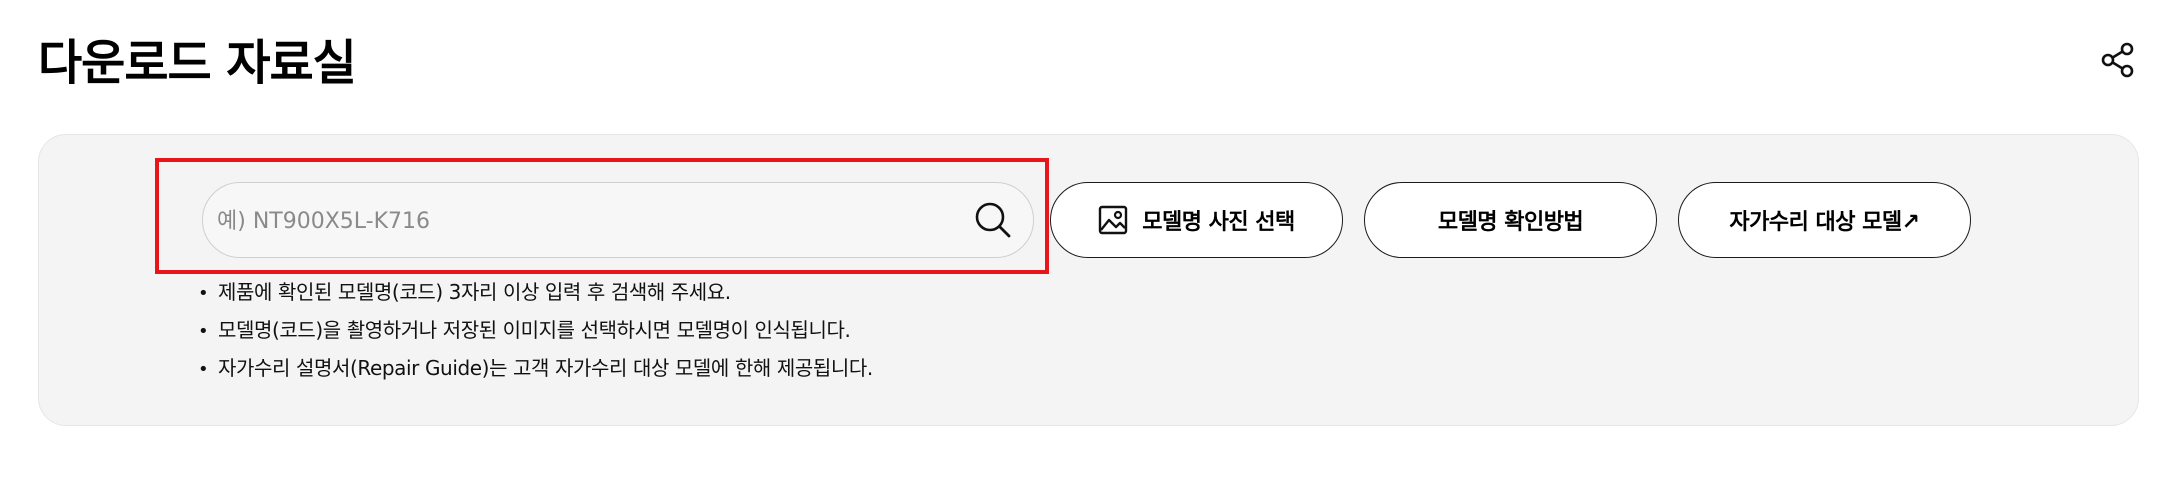 The height and width of the screenshot is (500, 2180). I want to click on search-icon, so click(993, 220).